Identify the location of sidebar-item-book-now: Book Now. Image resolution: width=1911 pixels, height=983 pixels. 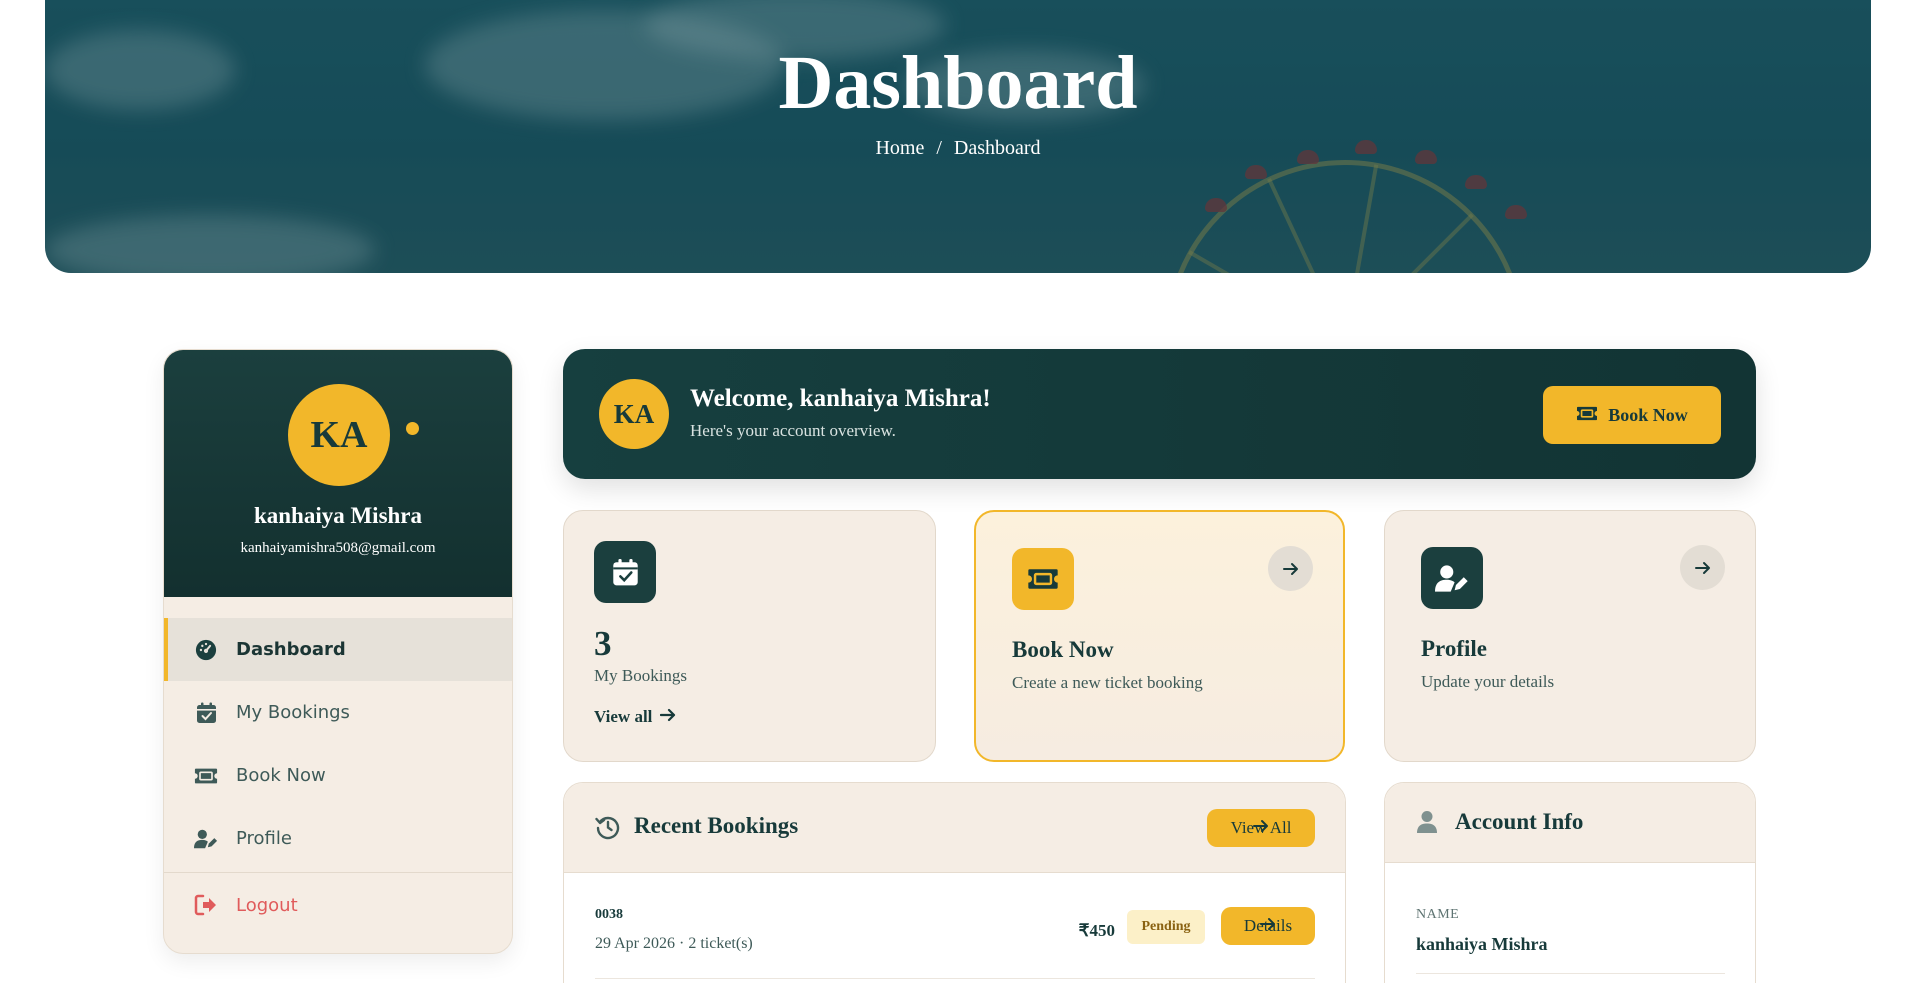
(338, 775).